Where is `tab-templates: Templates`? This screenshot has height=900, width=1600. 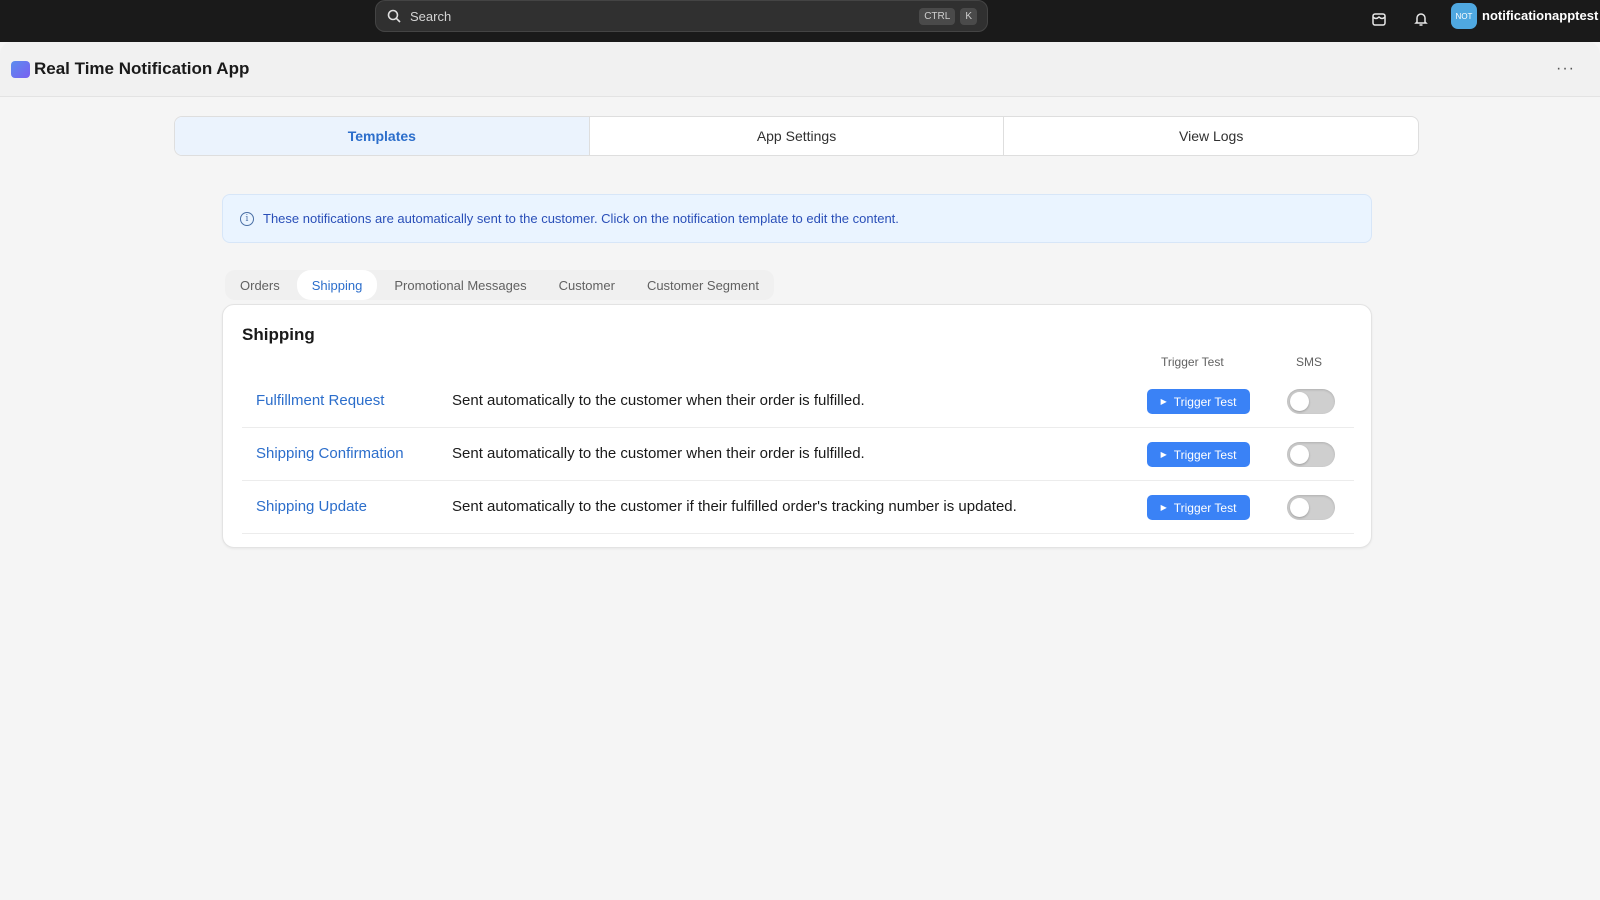 tab-templates: Templates is located at coordinates (382, 136).